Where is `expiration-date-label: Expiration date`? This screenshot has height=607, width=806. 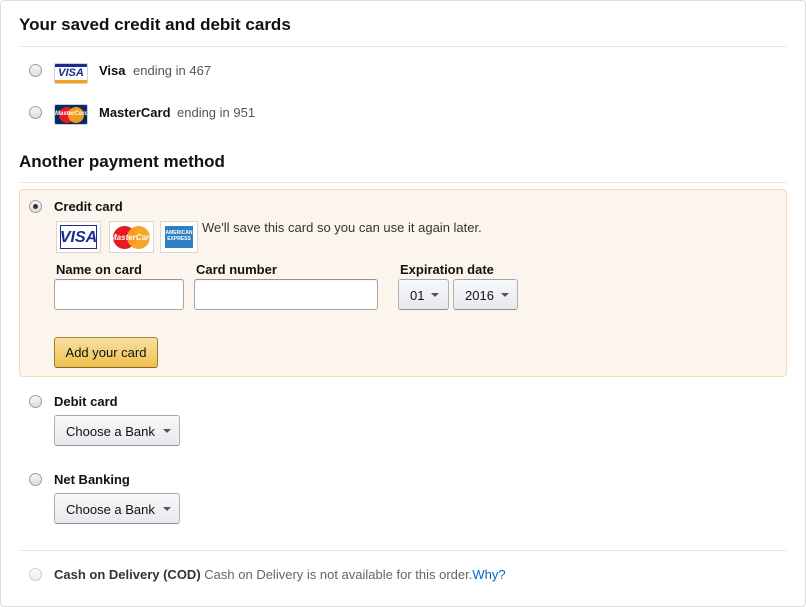
expiration-date-label: Expiration date is located at coordinates (447, 269).